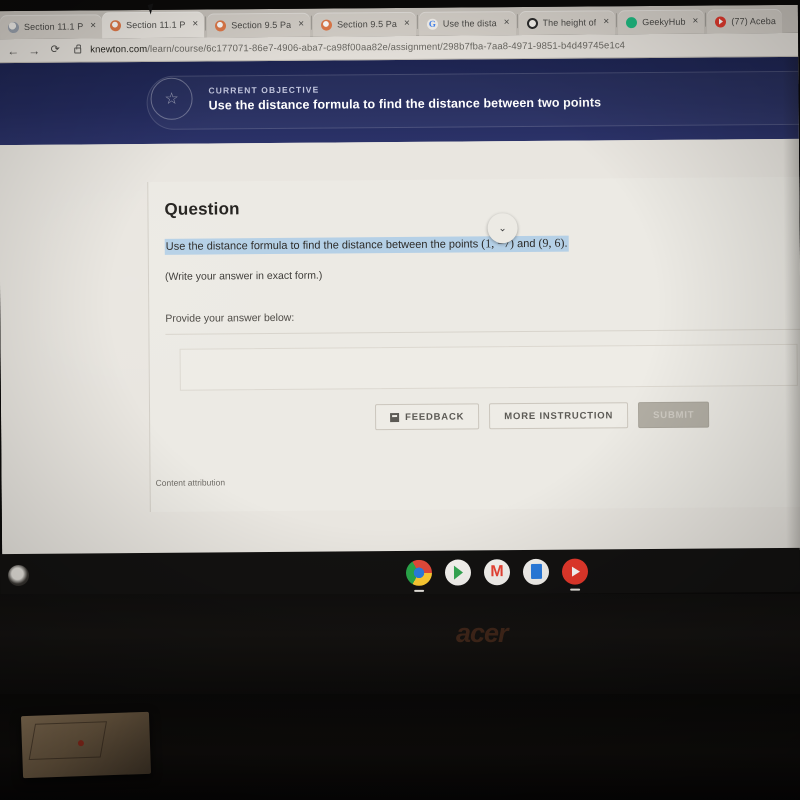 The height and width of the screenshot is (800, 800). Describe the element at coordinates (753, 21) in the screenshot. I see `tab-label: (77) Aceba` at that location.